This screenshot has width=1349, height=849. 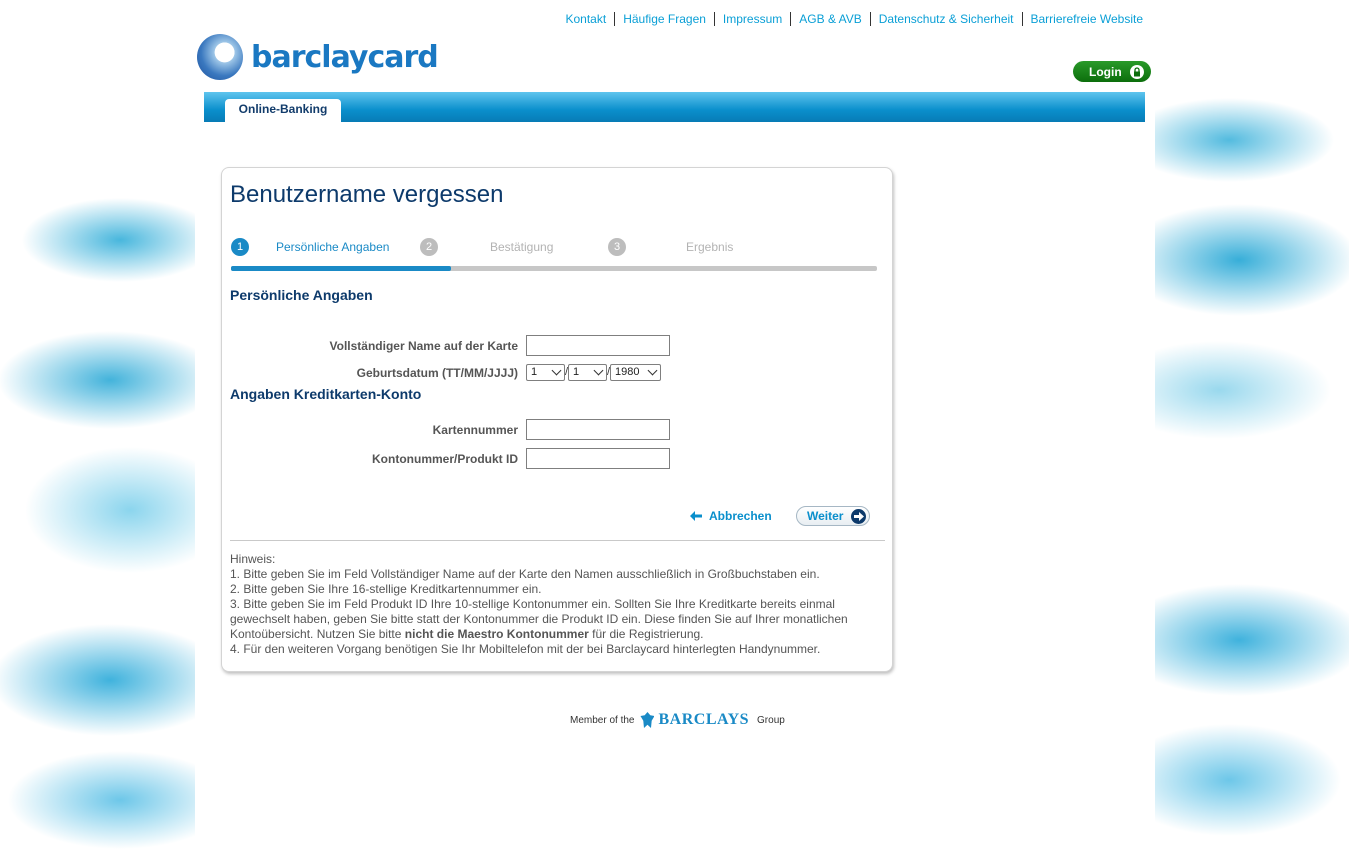 What do you see at coordinates (576, 372) in the screenshot?
I see `birth-month-value: 1` at bounding box center [576, 372].